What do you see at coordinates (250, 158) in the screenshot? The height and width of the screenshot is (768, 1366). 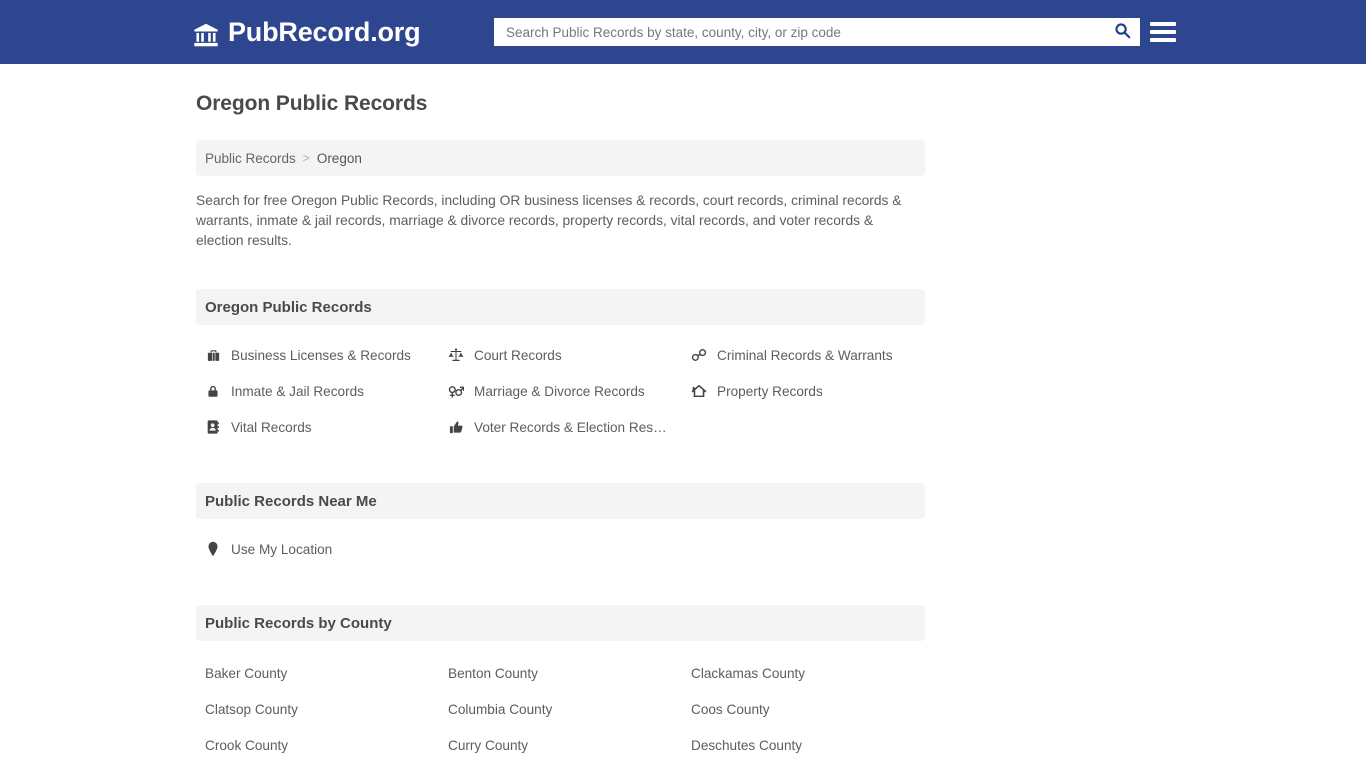 I see `breadcrumb-item-public-records: Public Records` at bounding box center [250, 158].